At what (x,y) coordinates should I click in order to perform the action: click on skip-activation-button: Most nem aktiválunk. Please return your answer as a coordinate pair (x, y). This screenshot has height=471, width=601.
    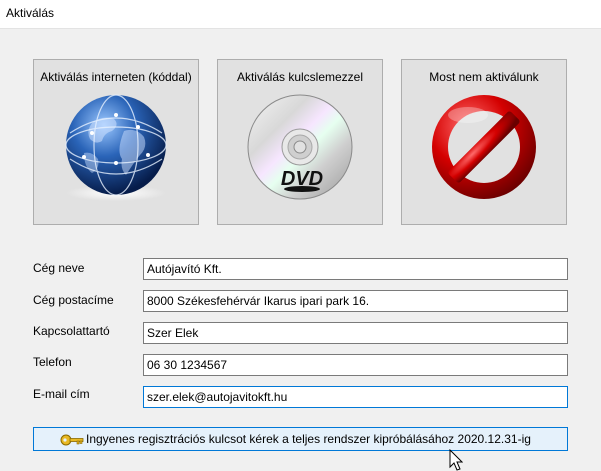
    Looking at the image, I should click on (484, 142).